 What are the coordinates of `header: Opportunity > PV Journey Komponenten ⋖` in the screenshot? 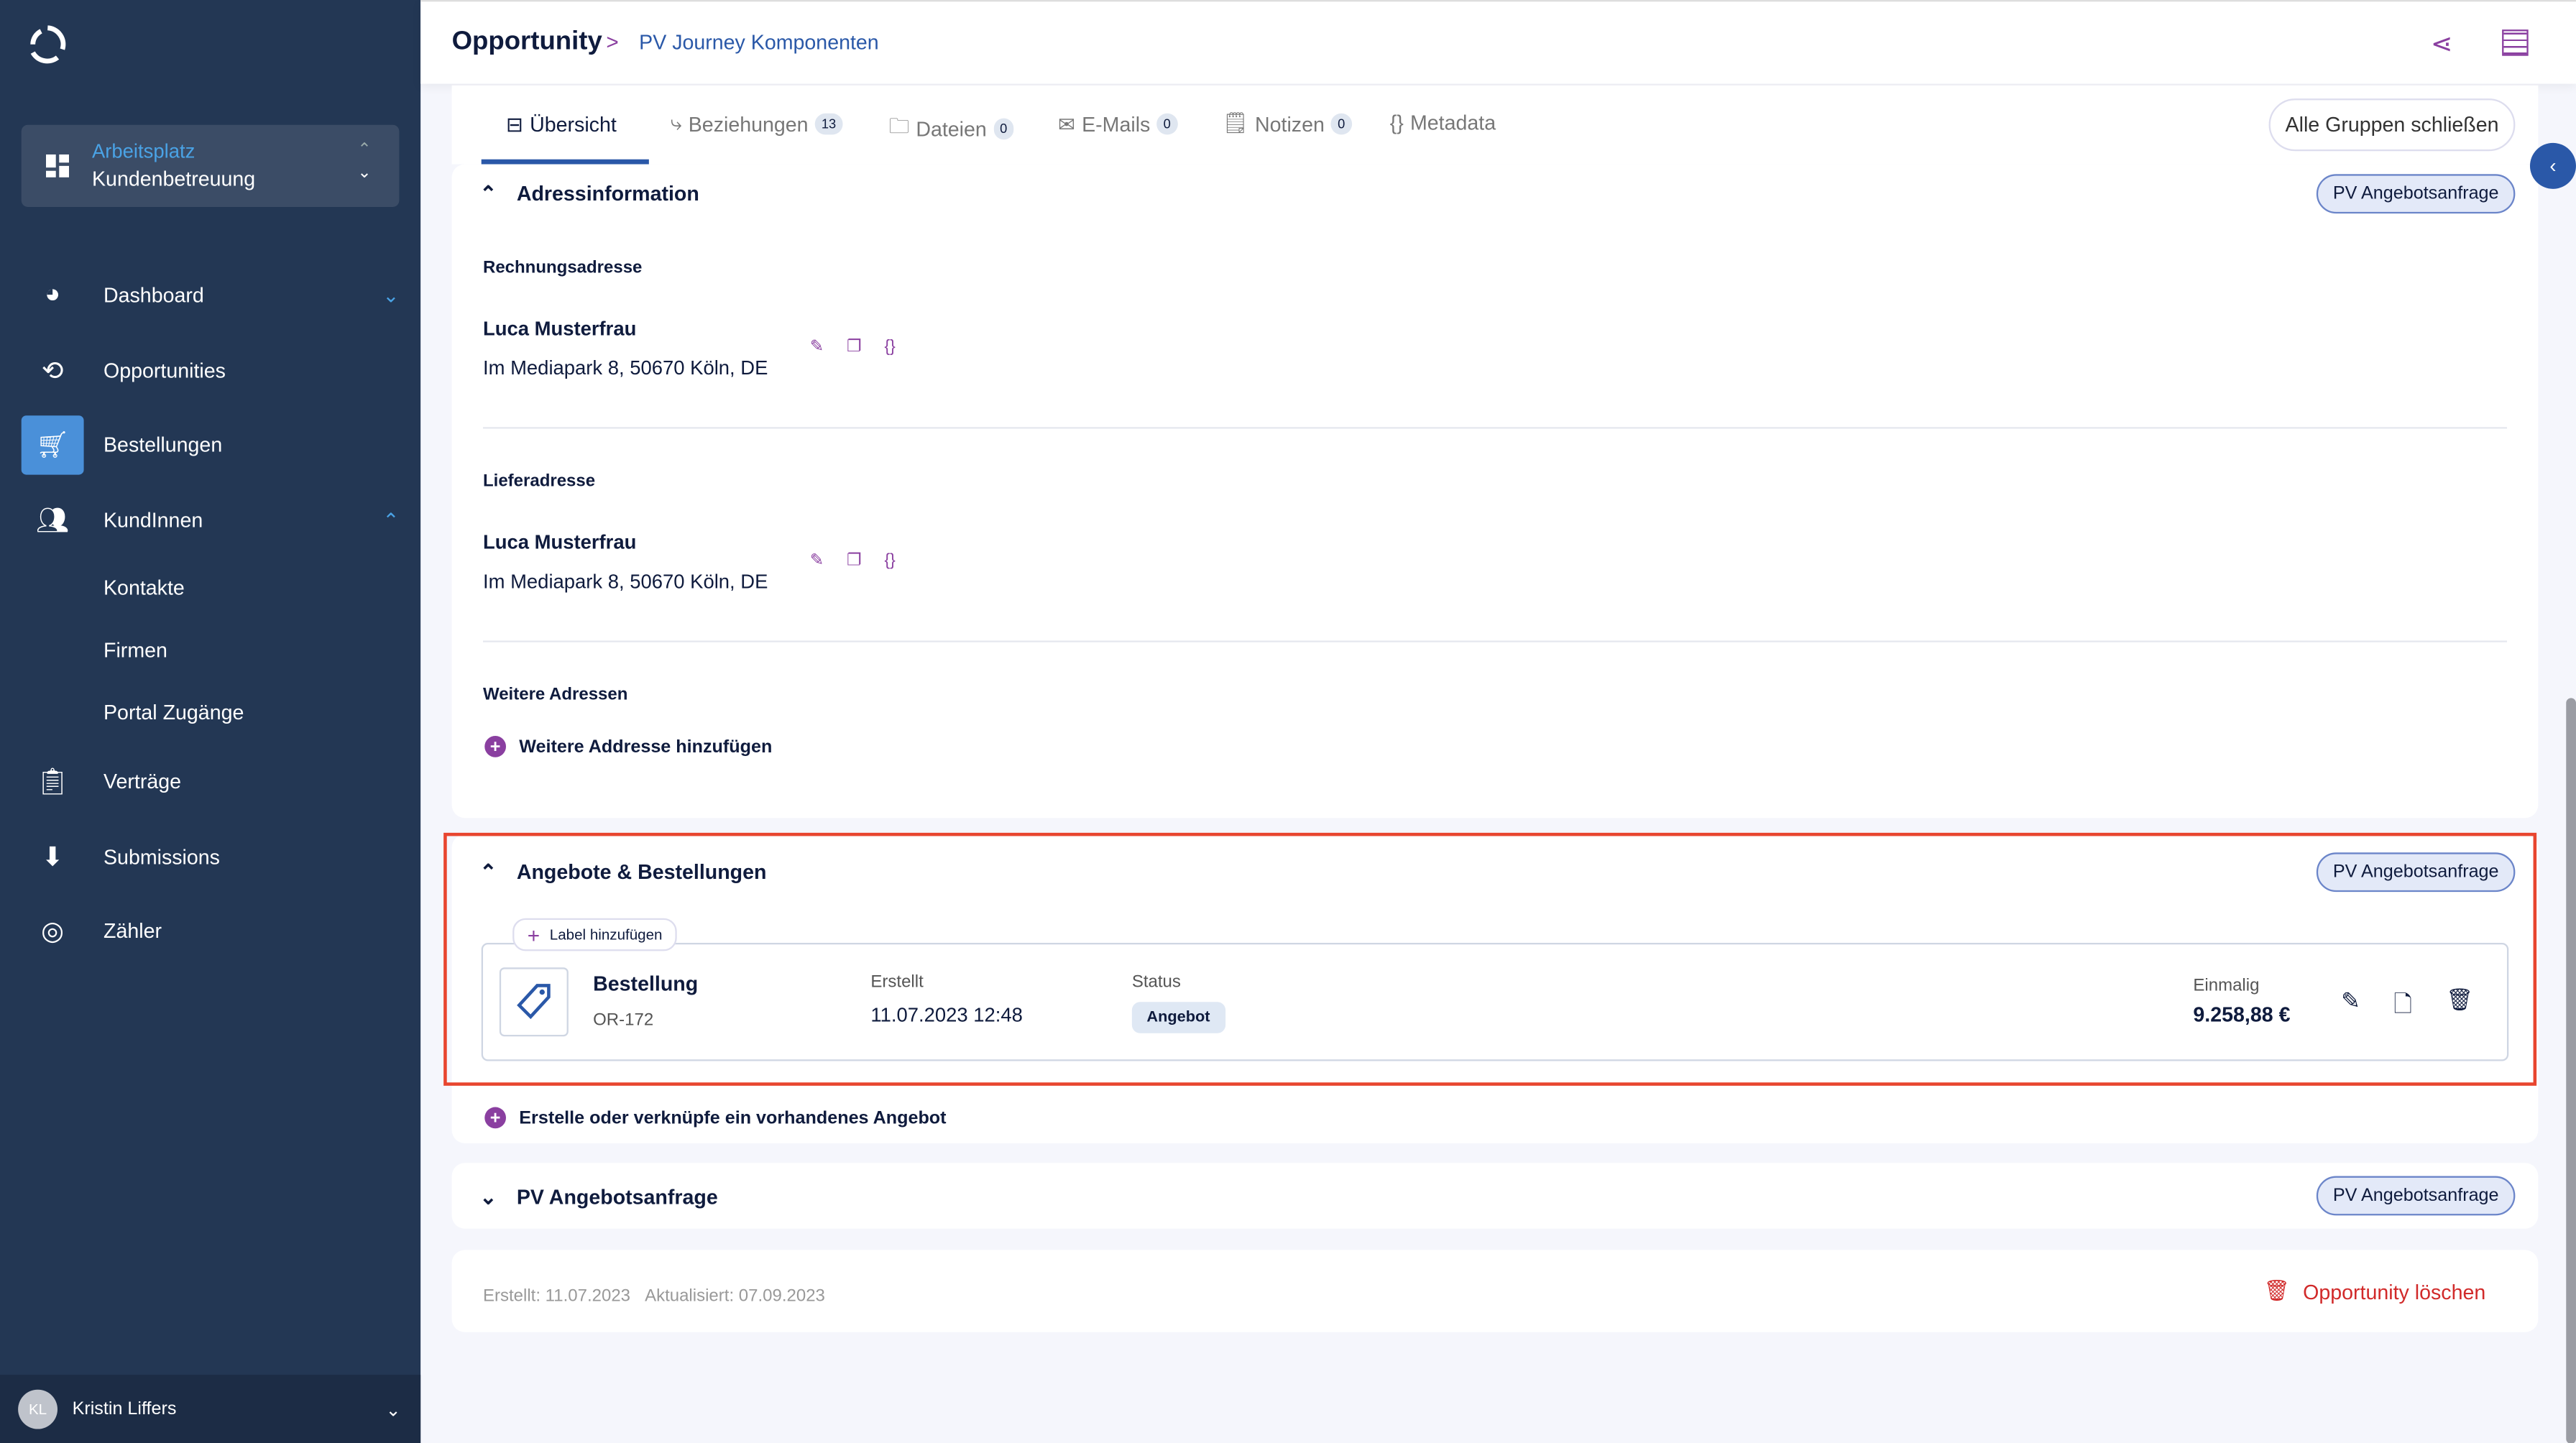 It's located at (1498, 42).